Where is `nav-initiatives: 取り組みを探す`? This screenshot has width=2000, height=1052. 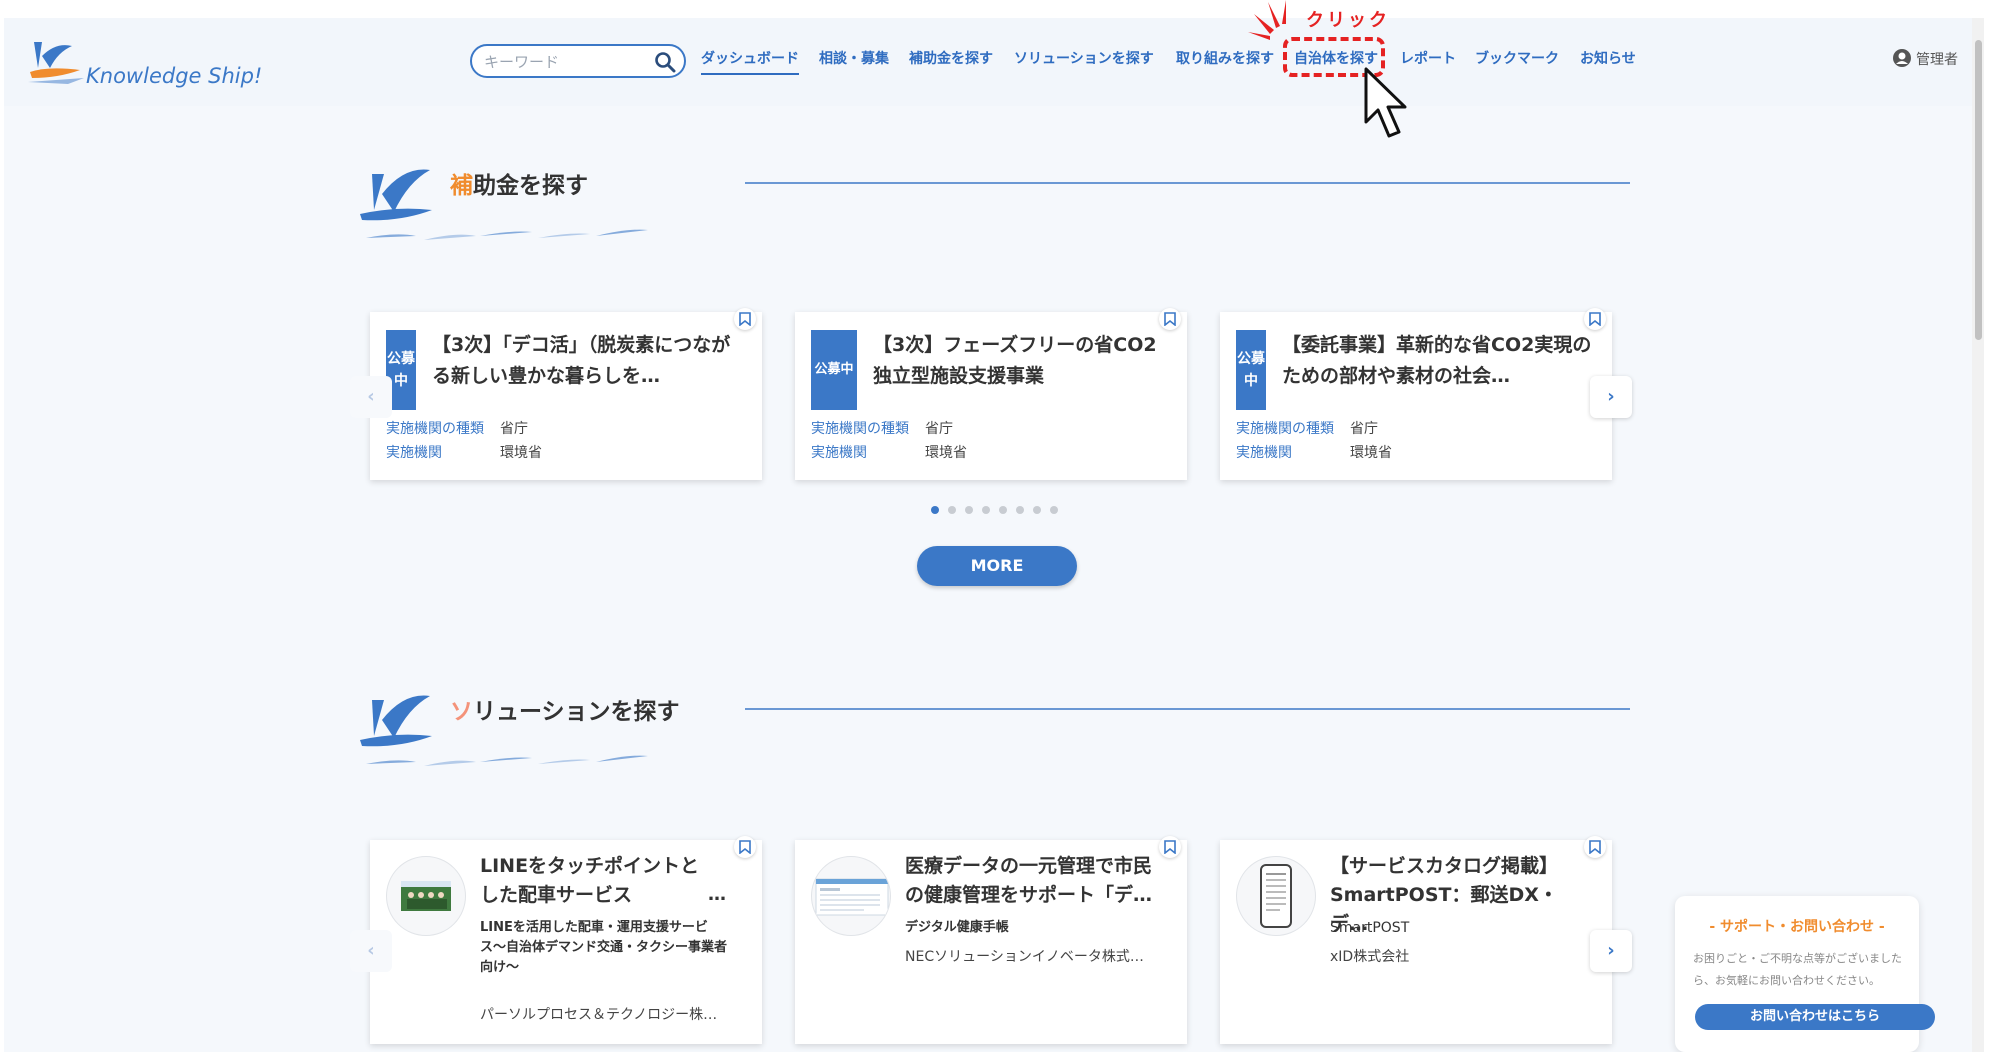
nav-initiatives: 取り組みを探す is located at coordinates (1225, 58).